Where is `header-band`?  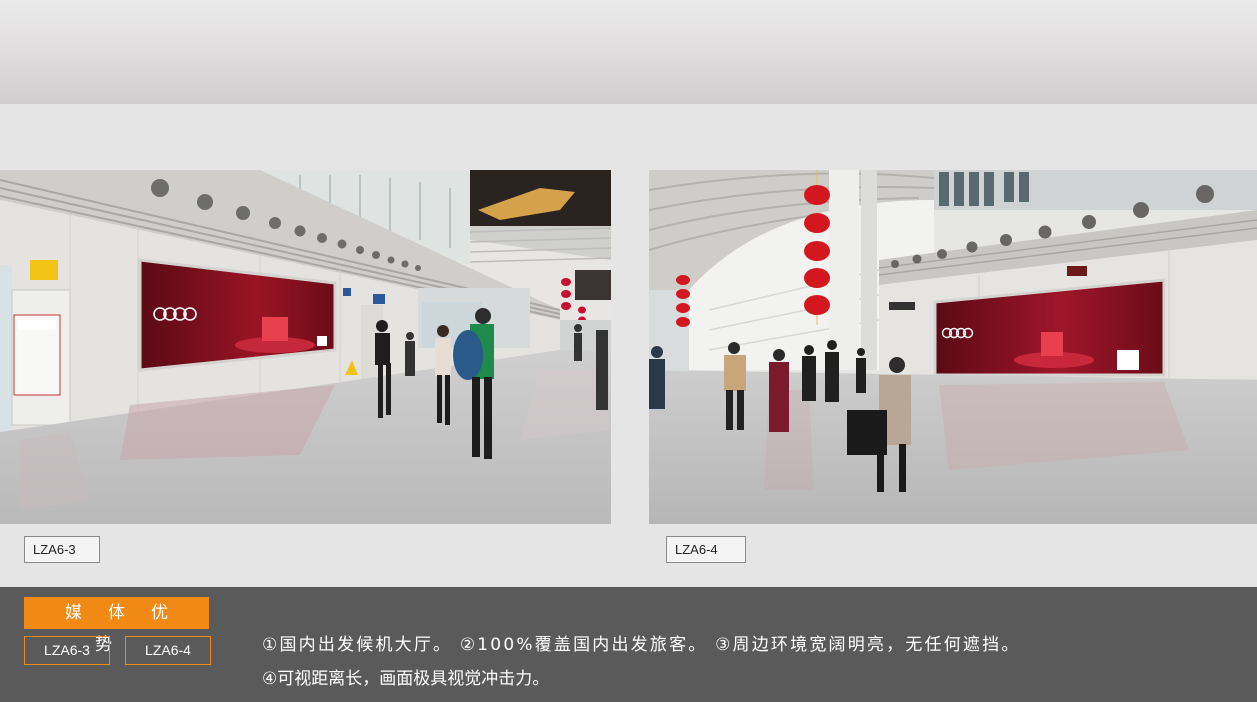 header-band is located at coordinates (628, 52).